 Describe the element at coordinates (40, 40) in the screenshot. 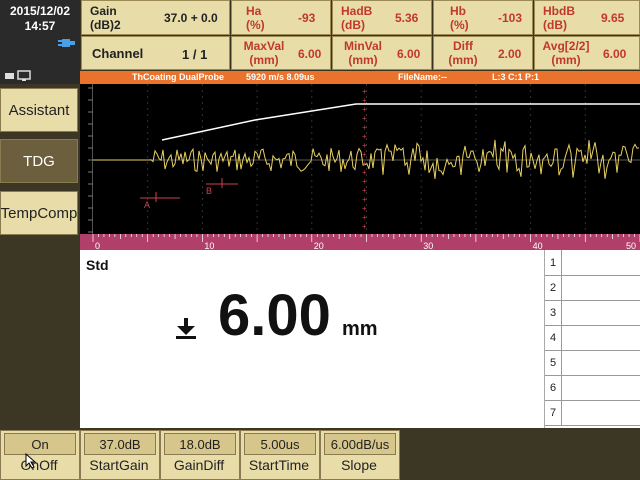

I see `status-panel: 2015/12/02 14:57` at that location.